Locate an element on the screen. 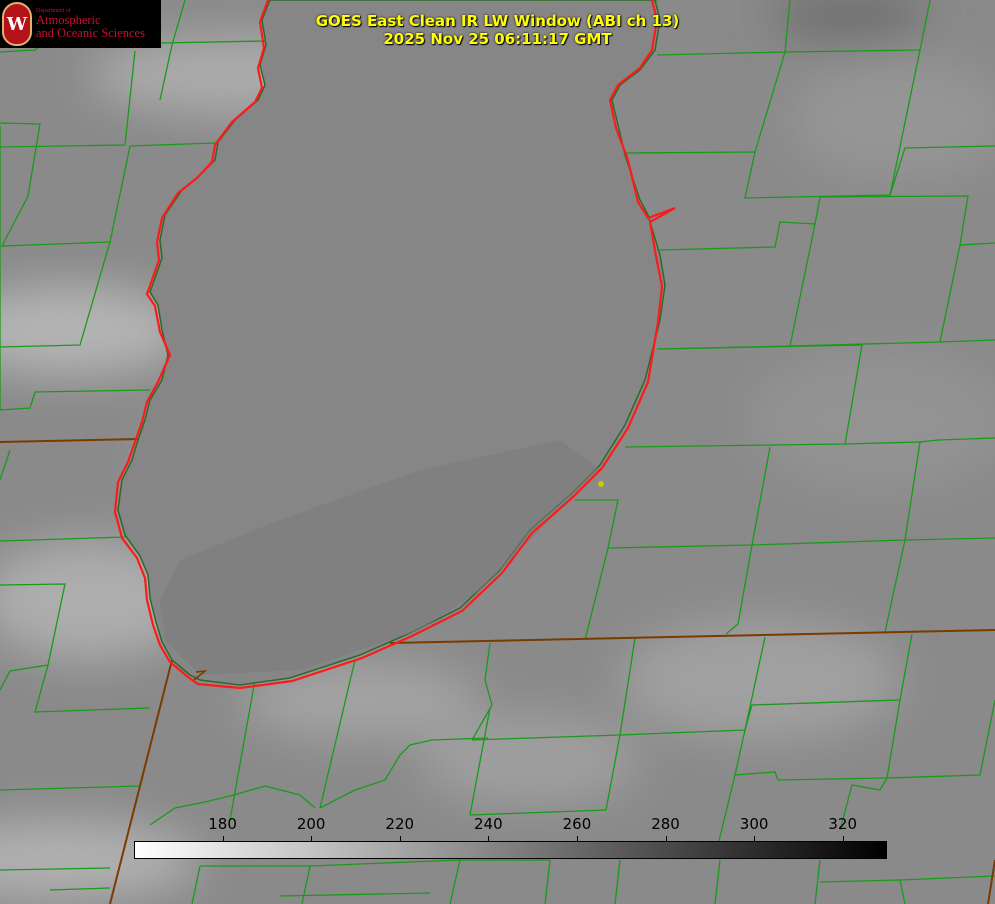  colorbar-tick-label: 220 is located at coordinates (400, 824).